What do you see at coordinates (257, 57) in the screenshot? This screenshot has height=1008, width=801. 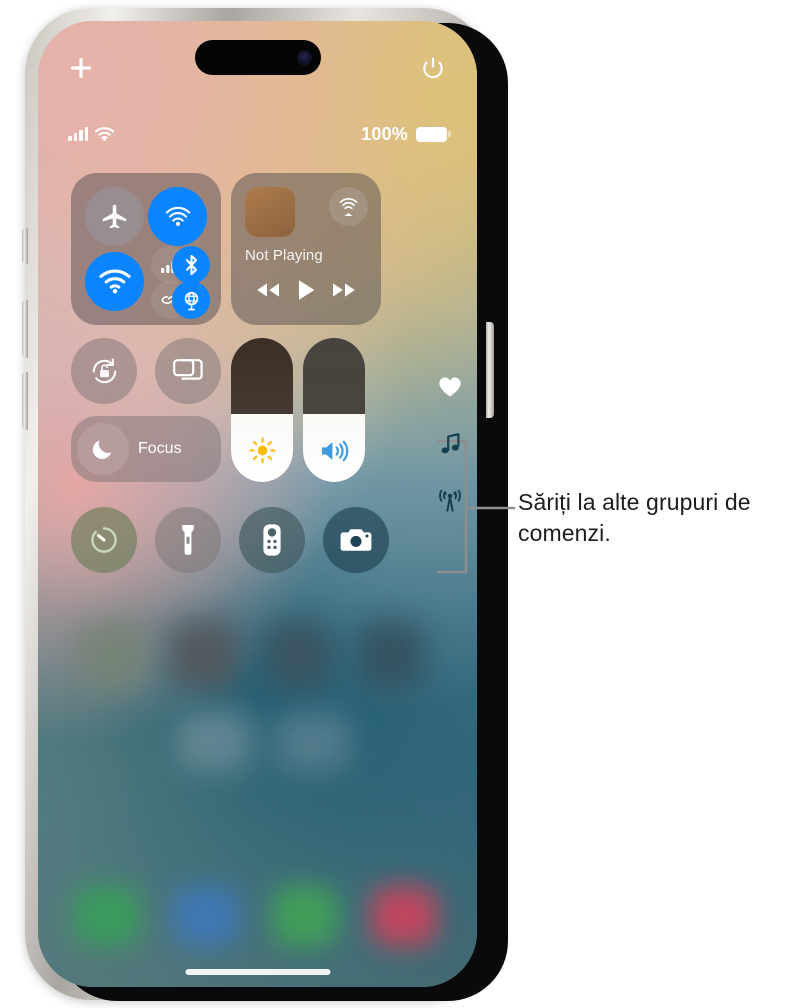 I see `dynamic-island` at bounding box center [257, 57].